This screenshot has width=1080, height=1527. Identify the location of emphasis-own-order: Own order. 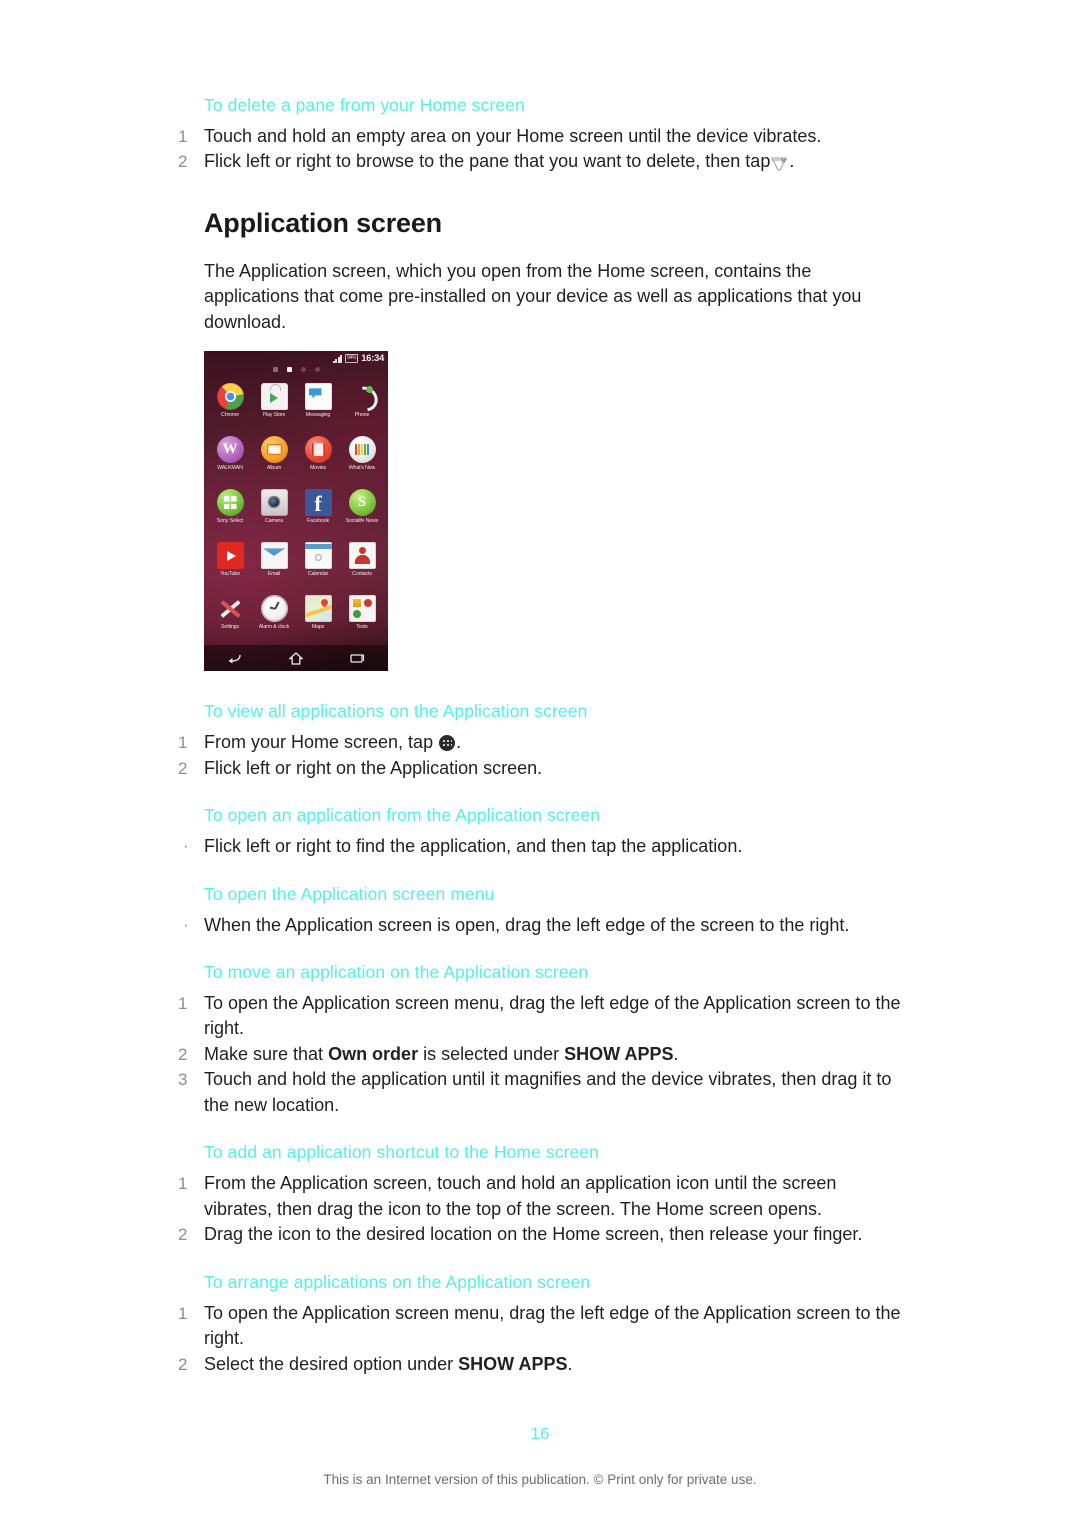
(373, 1053).